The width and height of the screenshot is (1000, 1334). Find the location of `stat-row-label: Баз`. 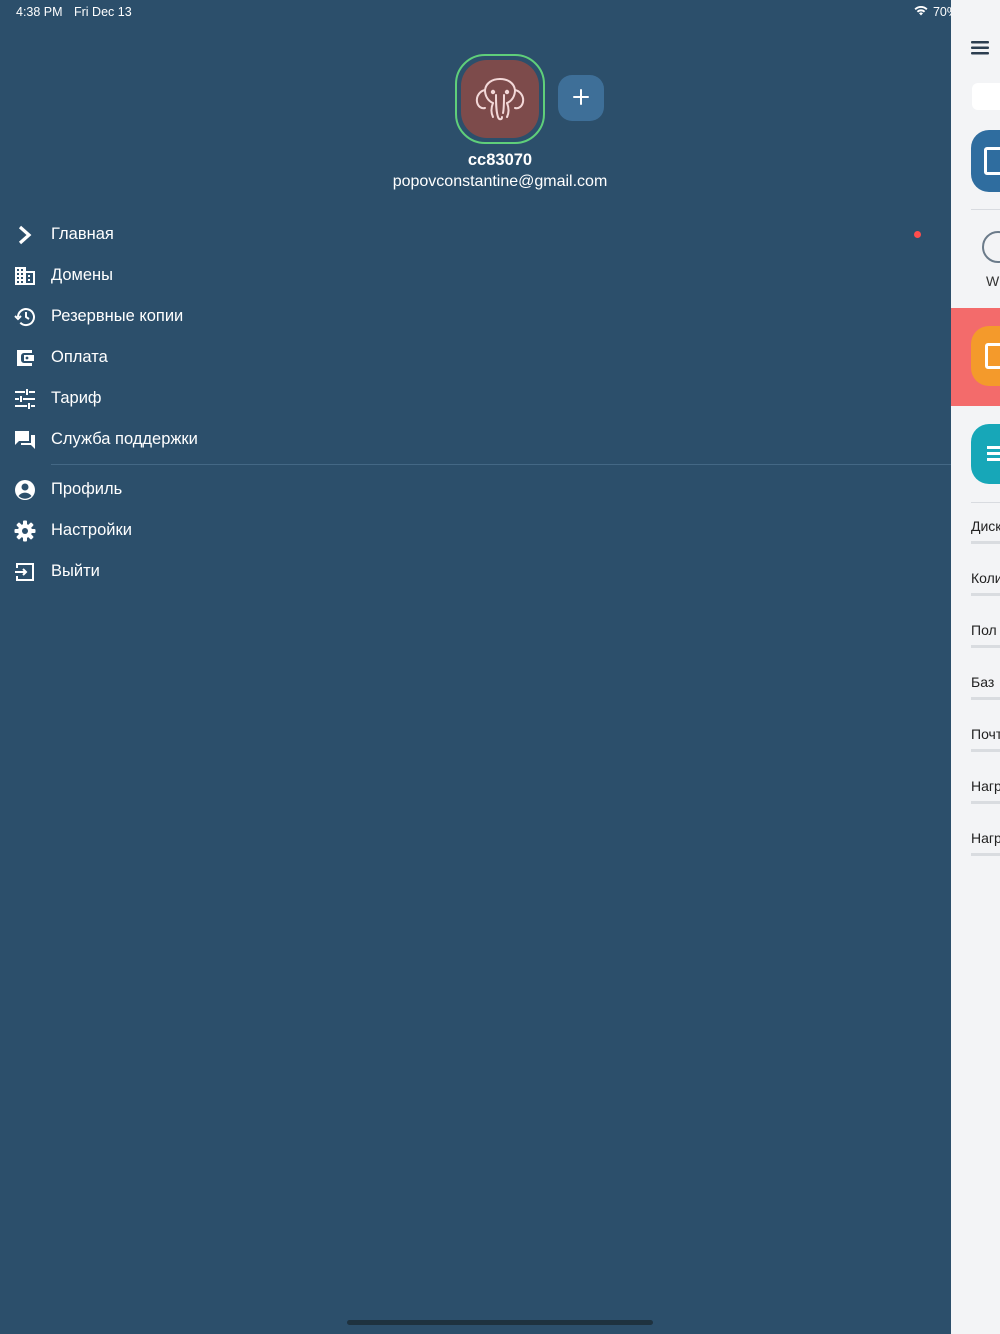

stat-row-label: Баз is located at coordinates (983, 682).